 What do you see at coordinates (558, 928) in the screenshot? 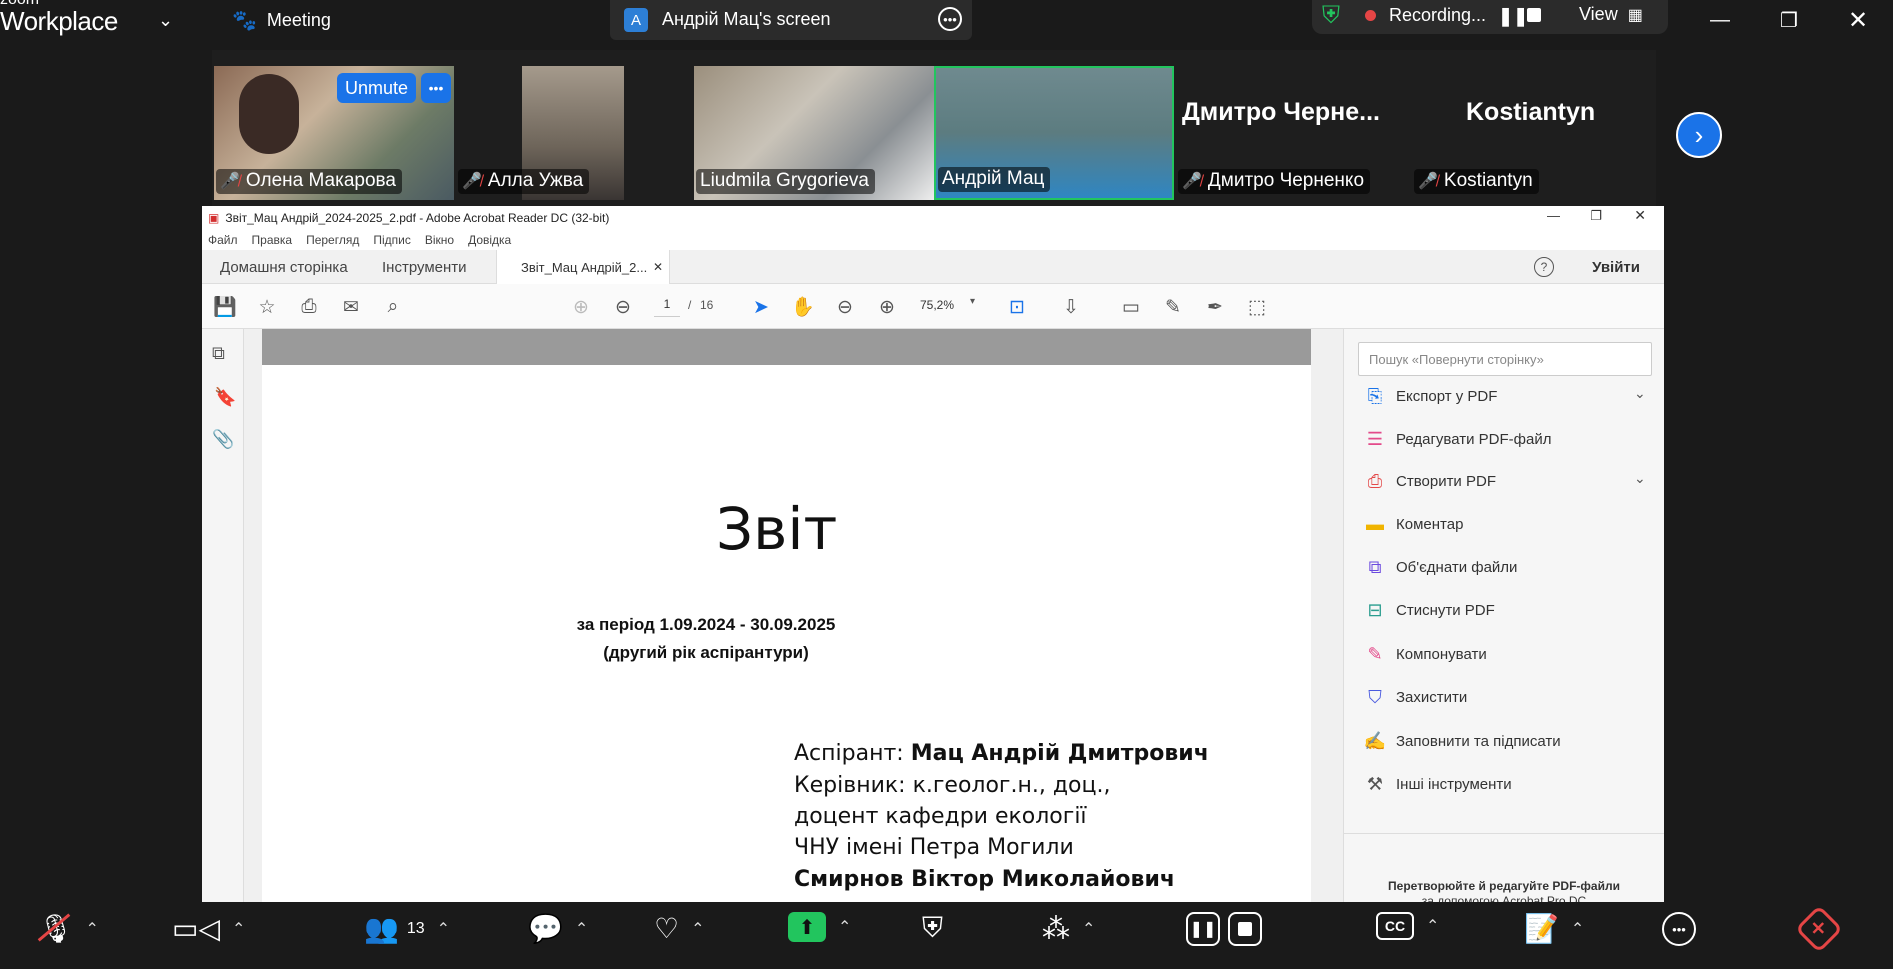
I see `chat-button: 💬 ⌃` at bounding box center [558, 928].